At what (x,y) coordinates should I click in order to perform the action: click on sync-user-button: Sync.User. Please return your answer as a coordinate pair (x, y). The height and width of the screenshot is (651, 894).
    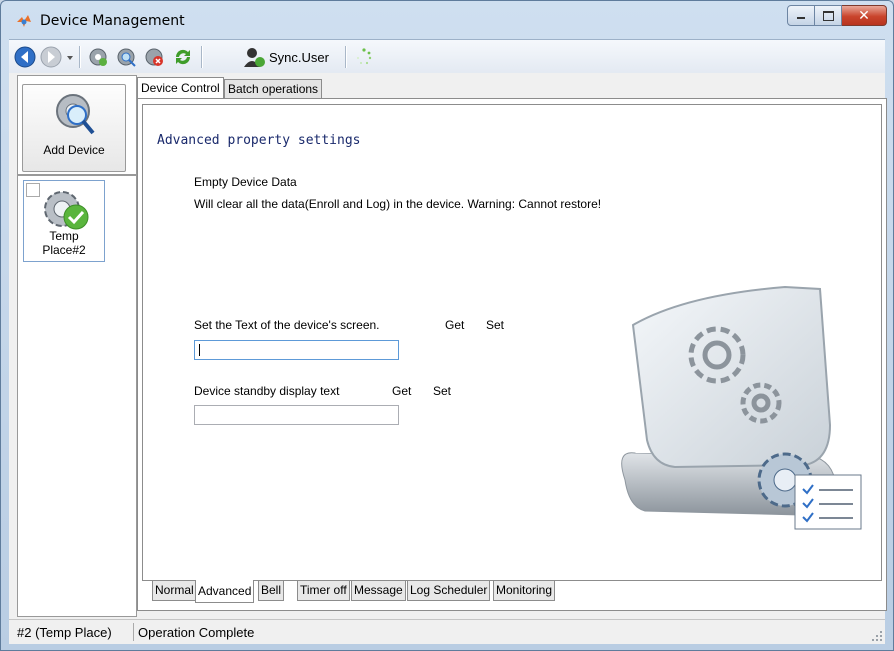
    Looking at the image, I should click on (271, 57).